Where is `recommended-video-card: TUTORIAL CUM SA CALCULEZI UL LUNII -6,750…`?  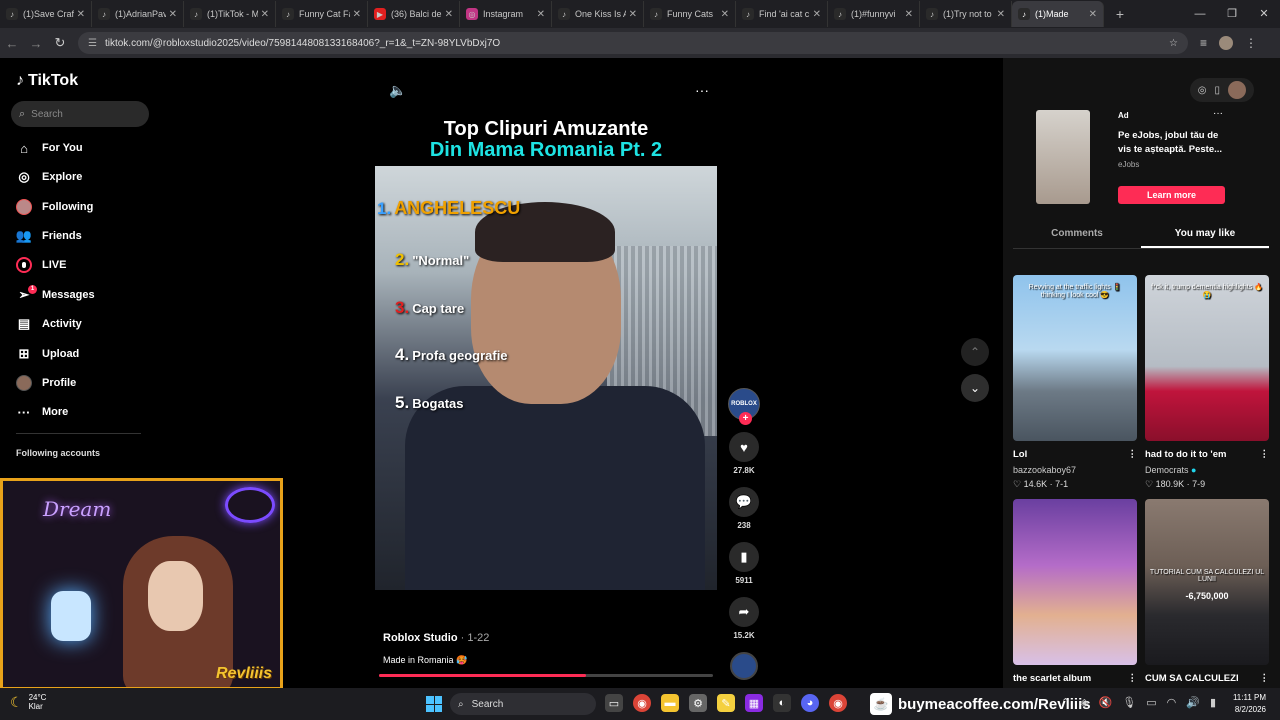
recommended-video-card: TUTORIAL CUM SA CALCULEZI UL LUNII -6,750… is located at coordinates (1207, 591).